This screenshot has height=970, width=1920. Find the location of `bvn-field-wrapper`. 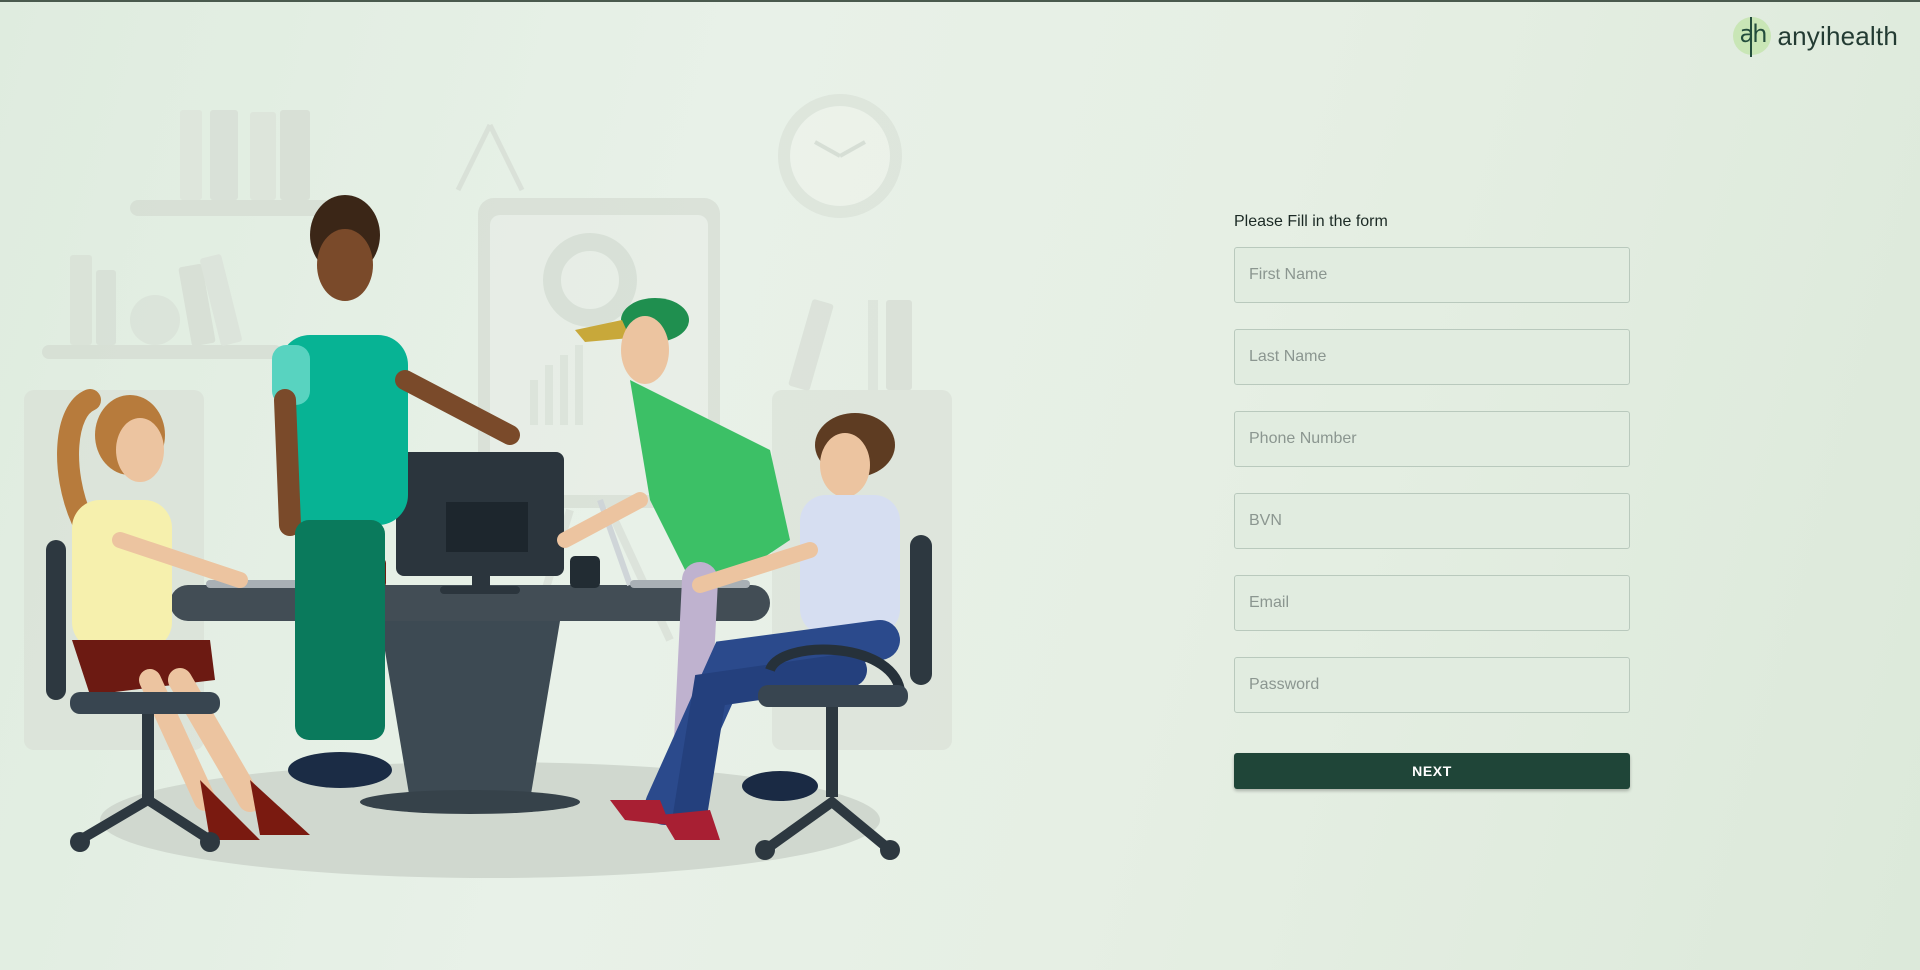

bvn-field-wrapper is located at coordinates (1432, 521).